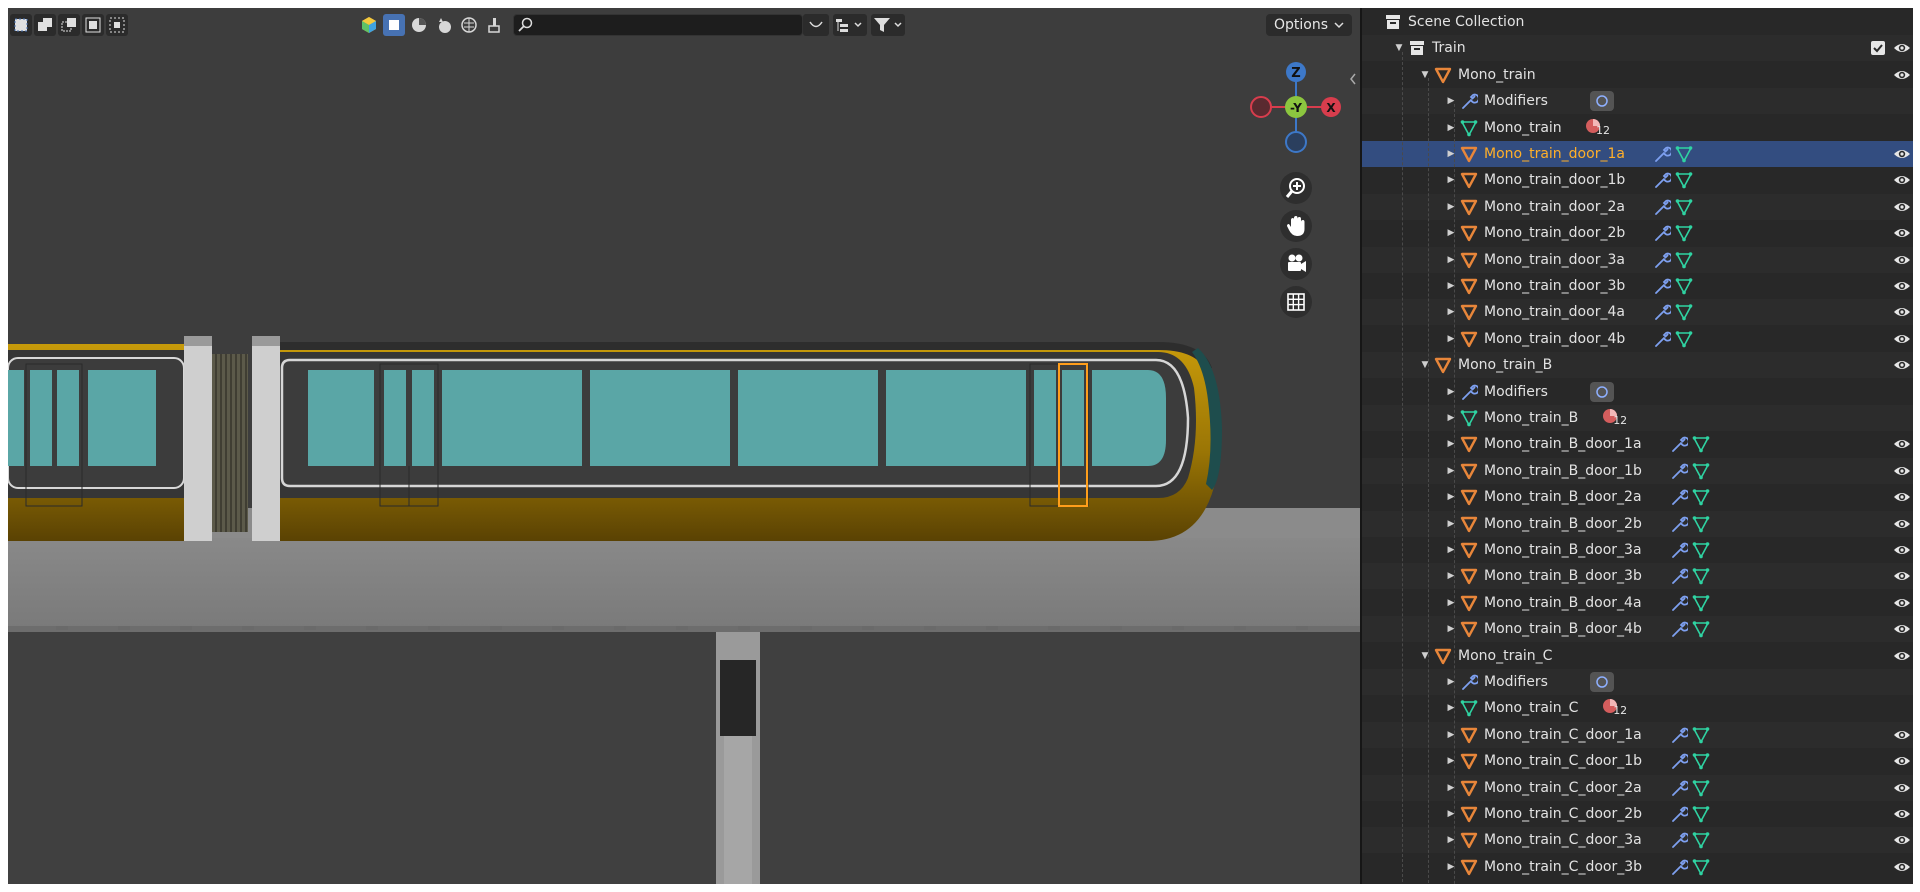  I want to click on outliner-row-door: ▶ Mono_train_C_door_1a, so click(1637, 734).